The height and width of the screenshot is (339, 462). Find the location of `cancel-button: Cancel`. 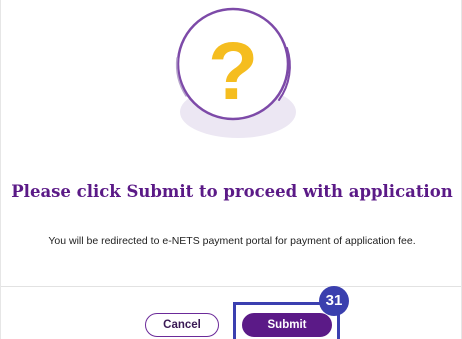

cancel-button: Cancel is located at coordinates (182, 325).